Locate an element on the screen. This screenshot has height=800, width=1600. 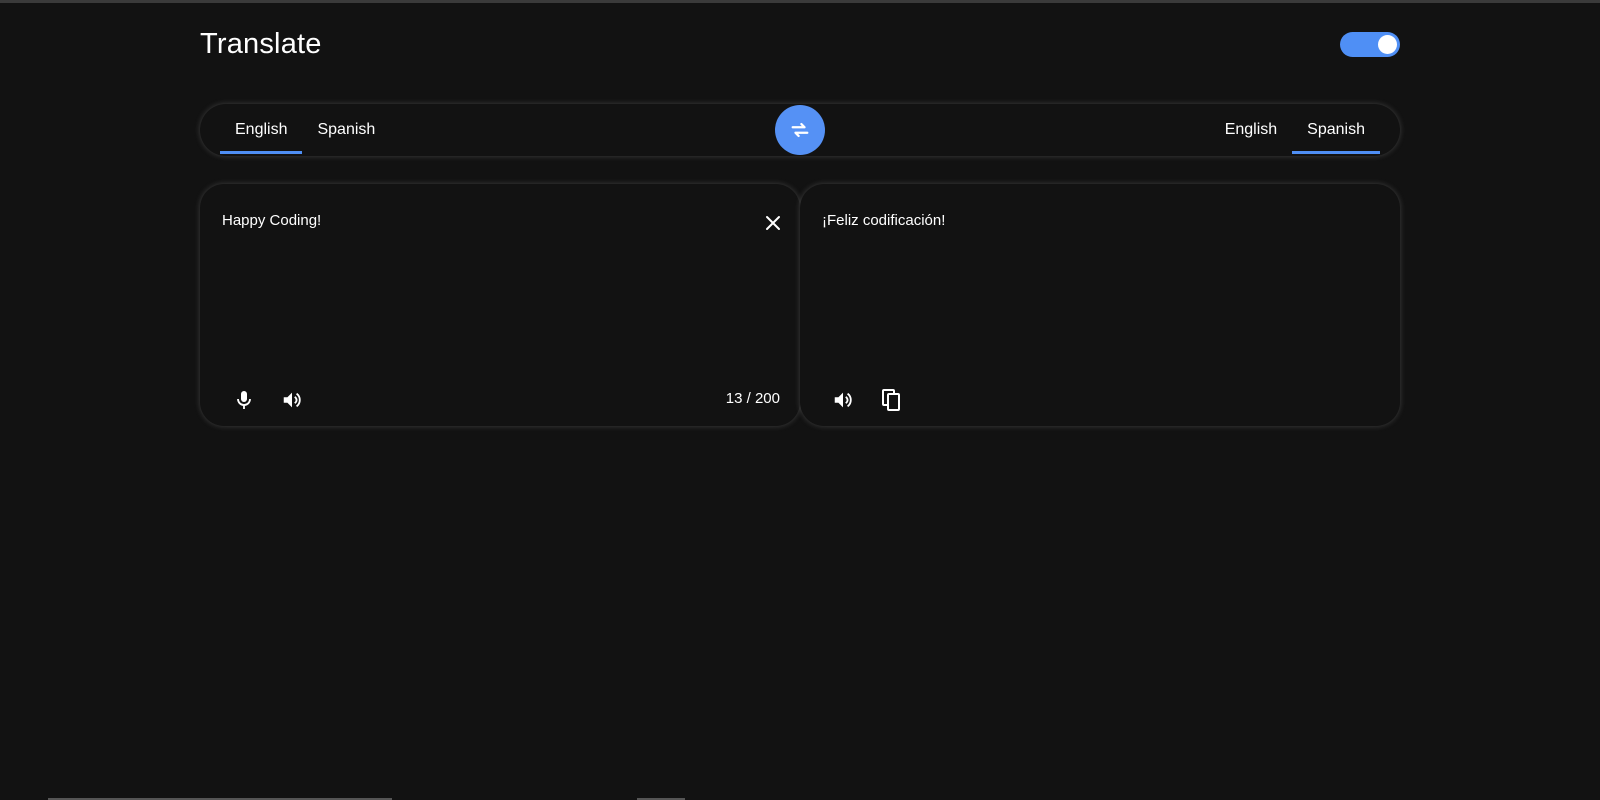
clear-button is located at coordinates (773, 223).